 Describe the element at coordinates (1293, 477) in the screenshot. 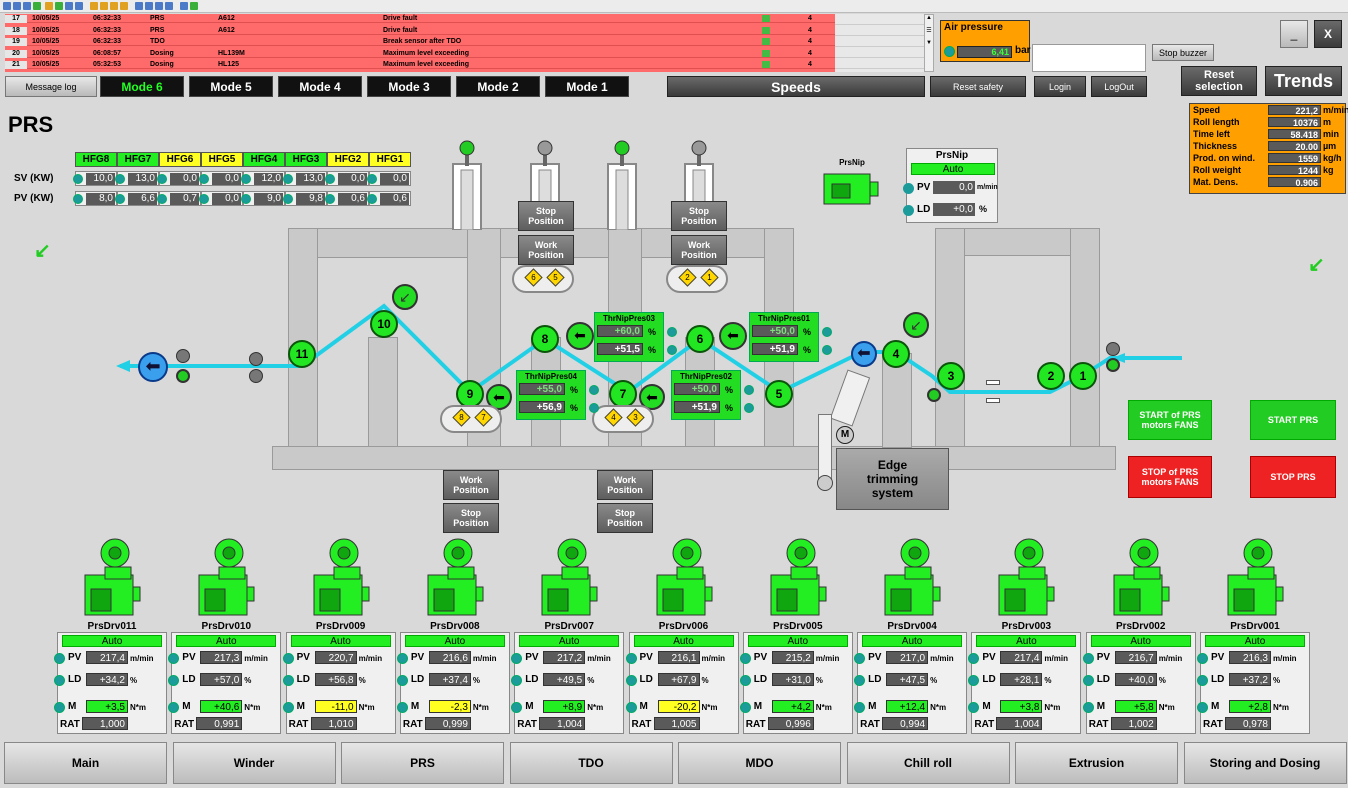

I see `stop-prs-button: STOP PRS` at that location.